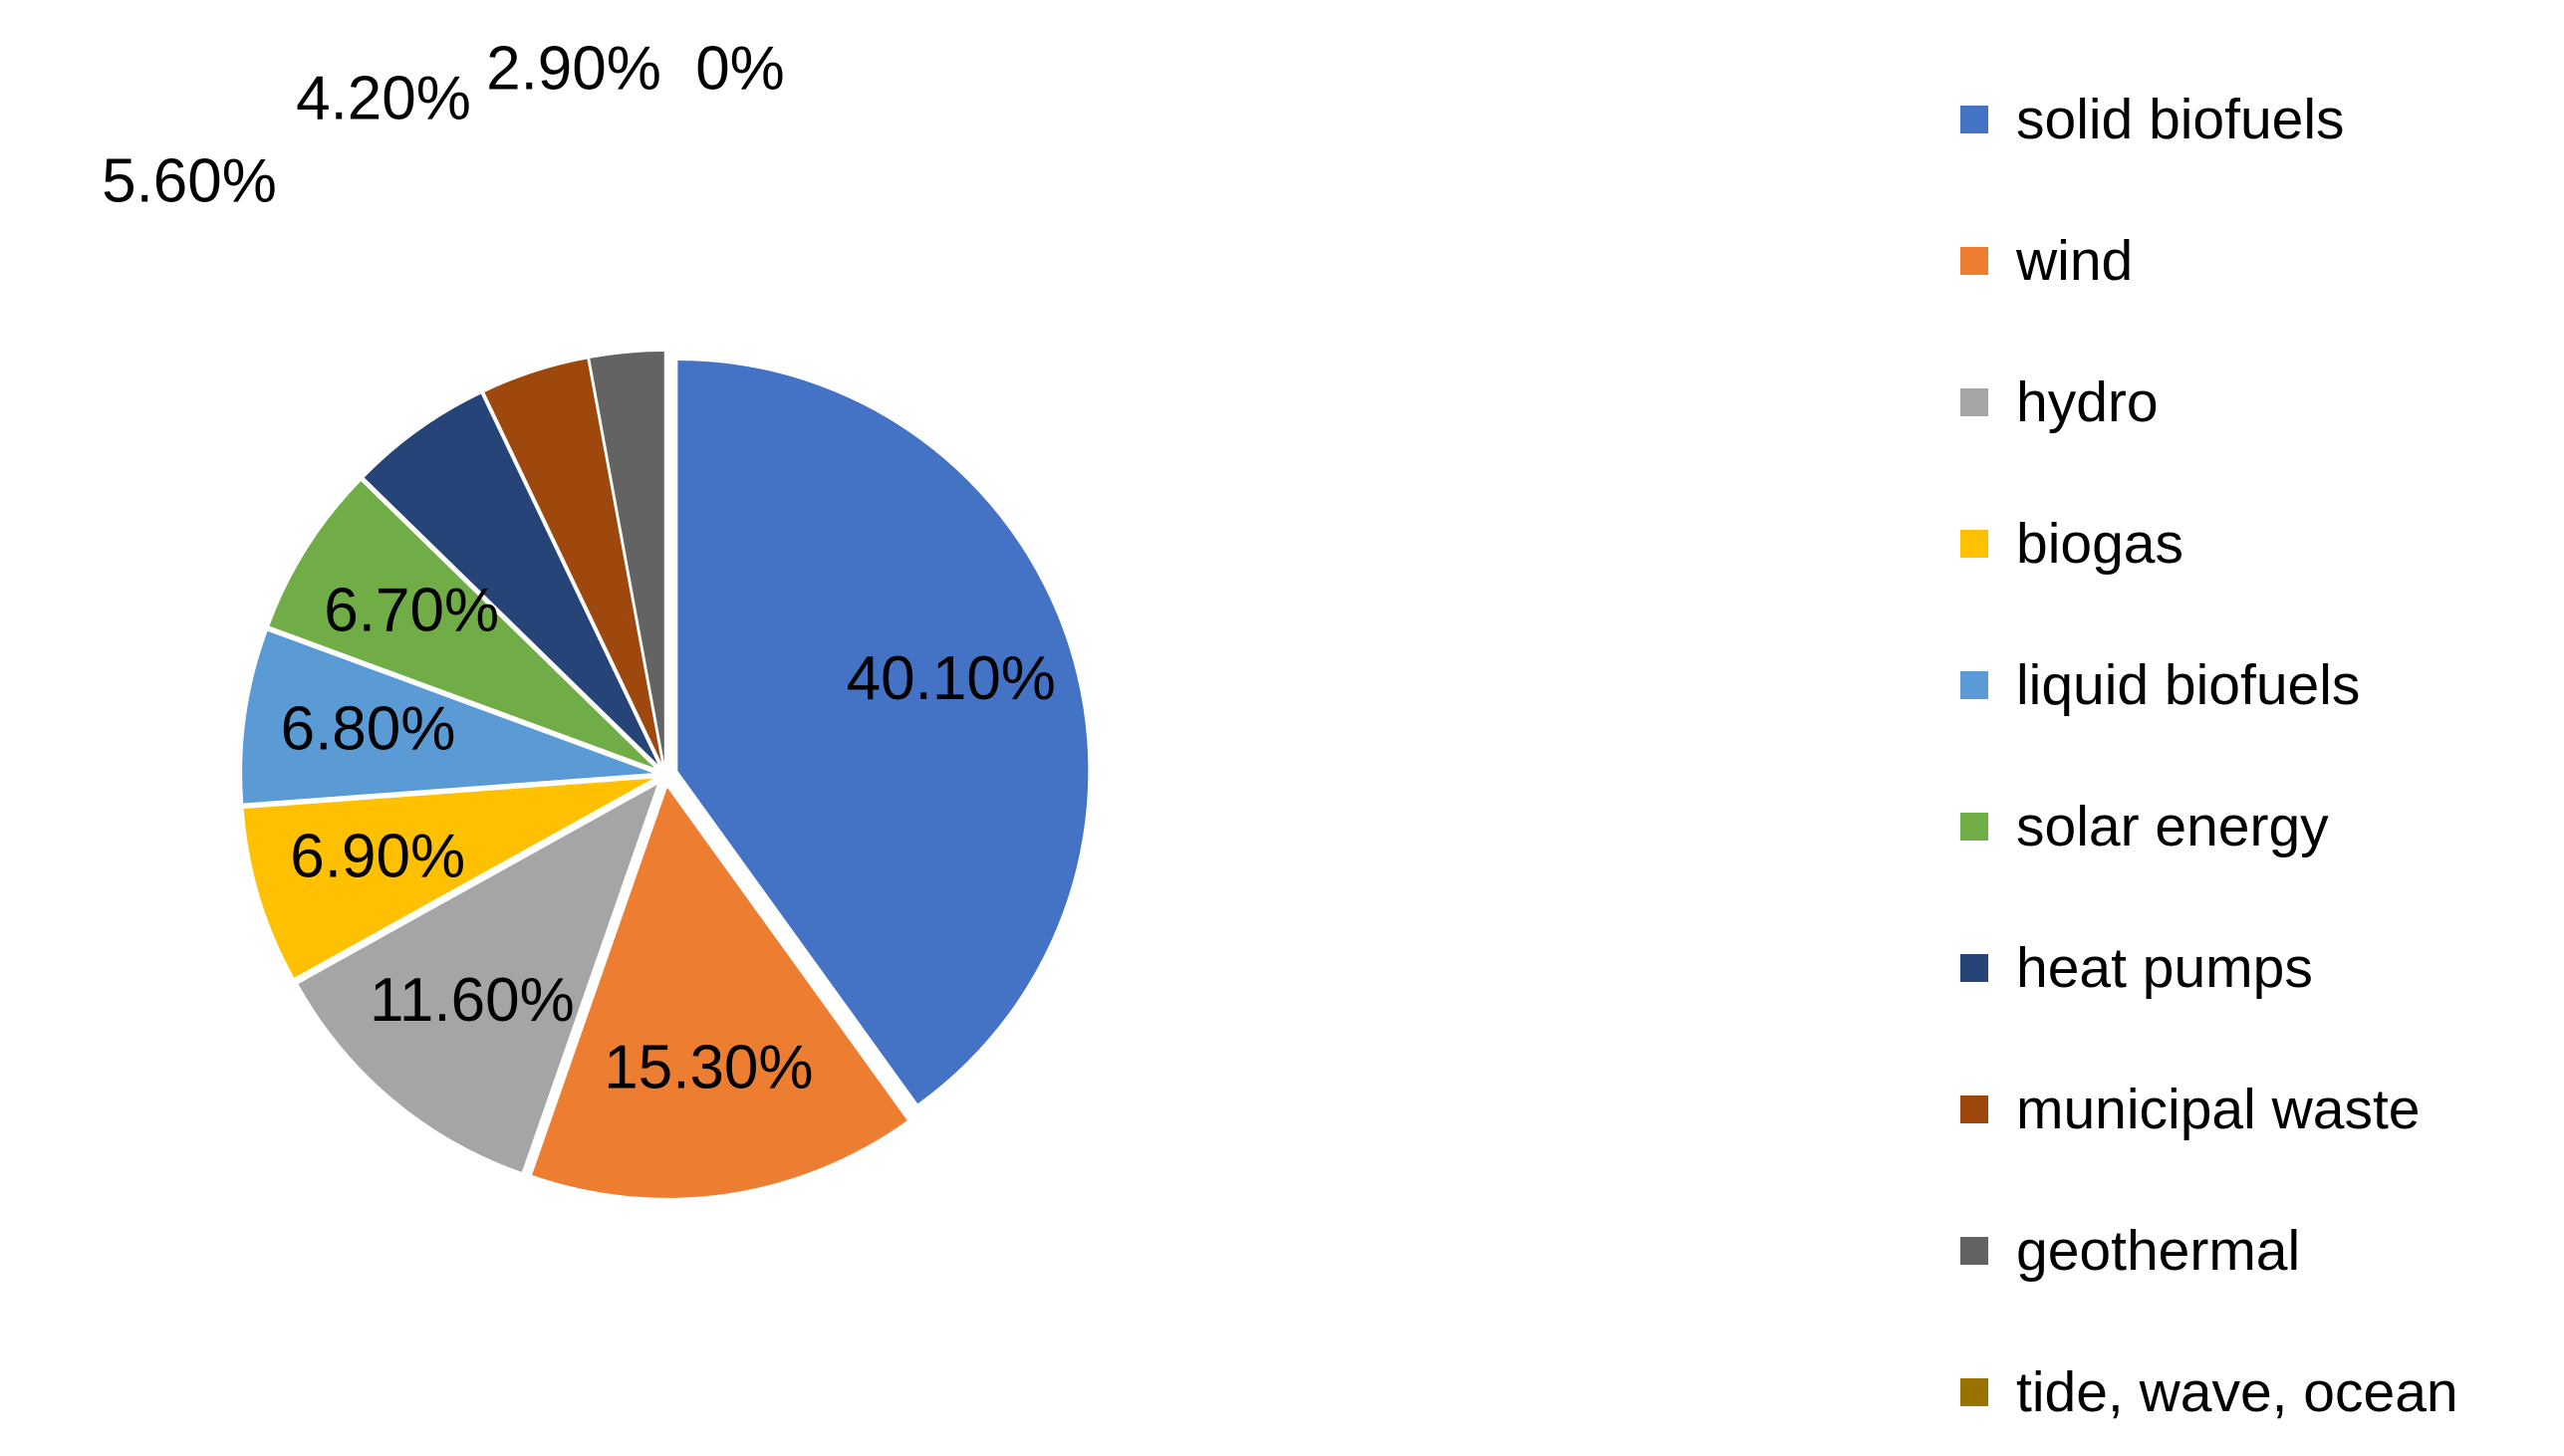 Image resolution: width=2564 pixels, height=1456 pixels. Describe the element at coordinates (368, 728) in the screenshot. I see `pie-slice-value-label: 6.80%` at that location.